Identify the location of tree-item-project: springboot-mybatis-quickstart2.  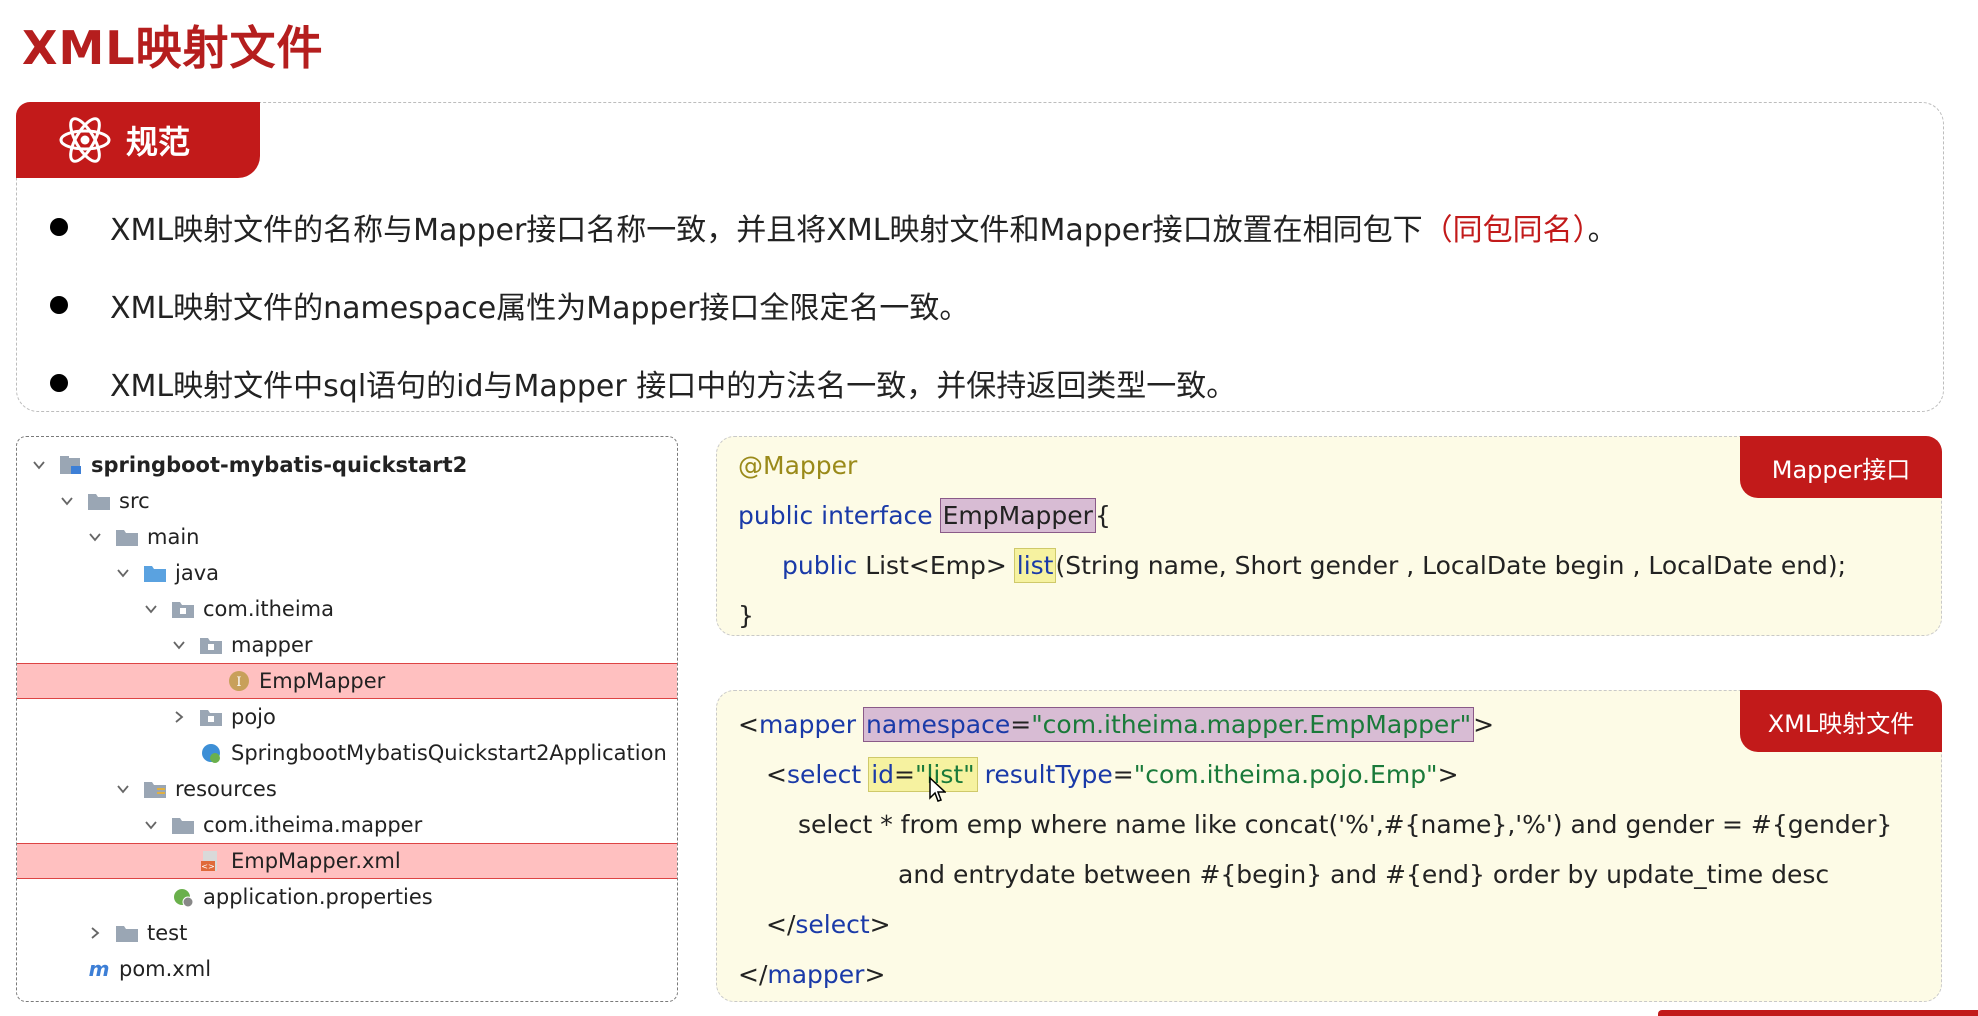
(347, 465).